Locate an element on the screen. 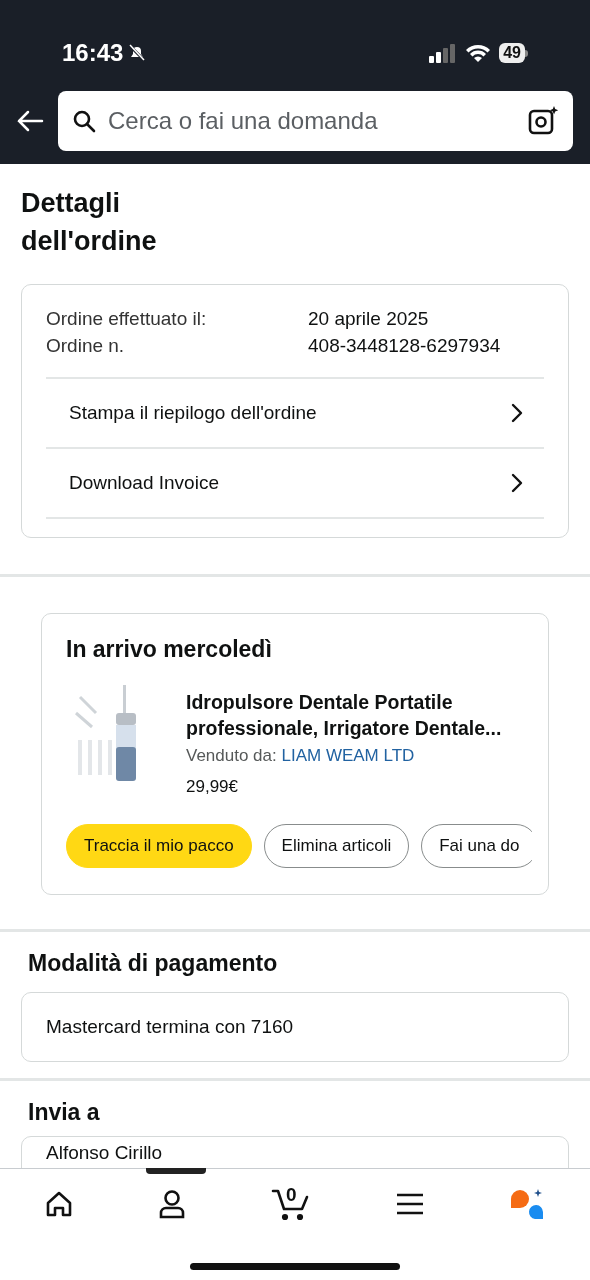  page-title: Dettagli dell'ordine is located at coordinates (89, 222).